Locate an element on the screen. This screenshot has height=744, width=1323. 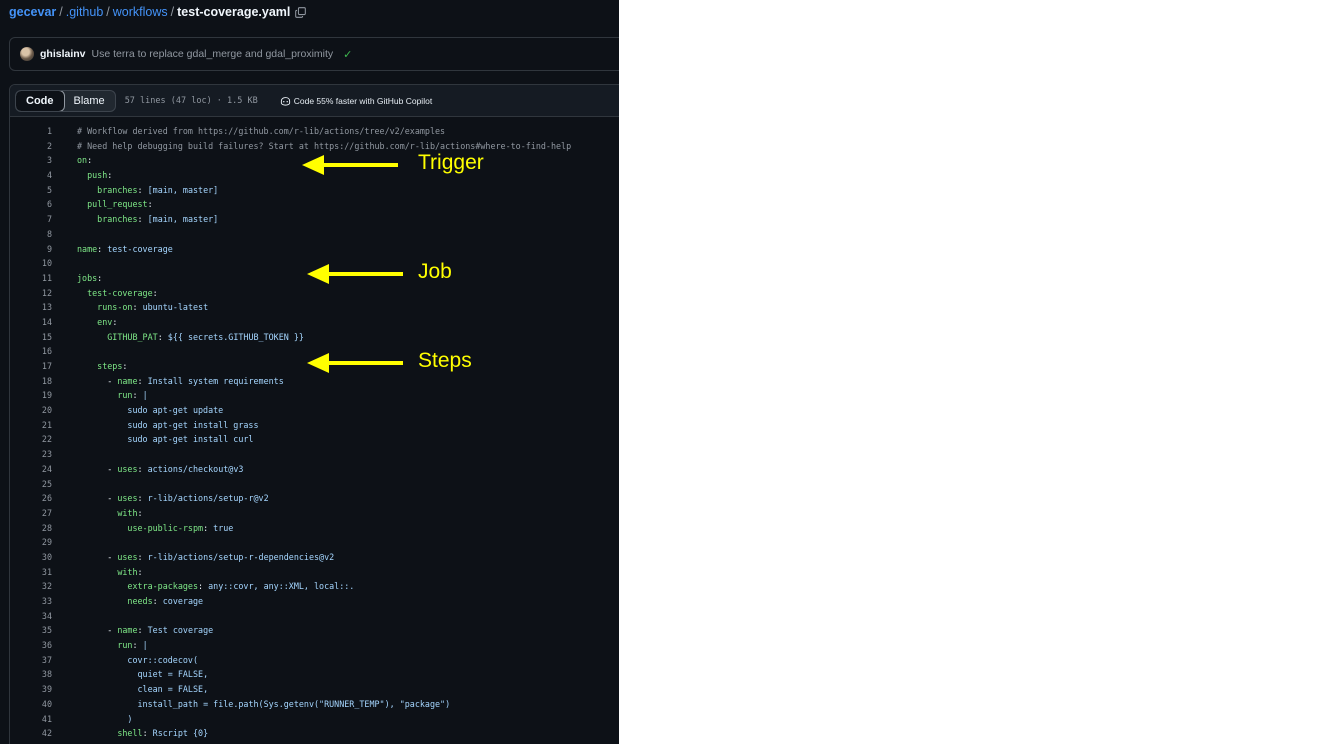
line-number: 40 is located at coordinates (31, 704).